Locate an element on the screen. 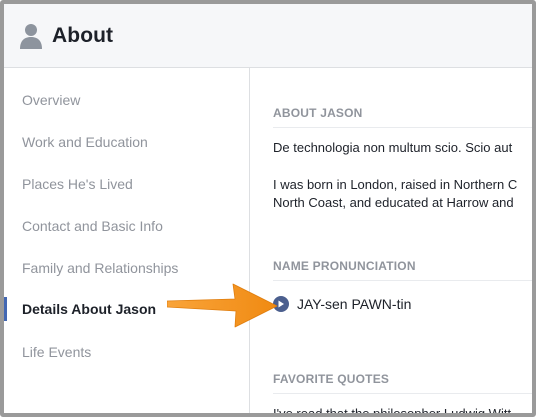  callout-arrow-icon is located at coordinates (222, 305).